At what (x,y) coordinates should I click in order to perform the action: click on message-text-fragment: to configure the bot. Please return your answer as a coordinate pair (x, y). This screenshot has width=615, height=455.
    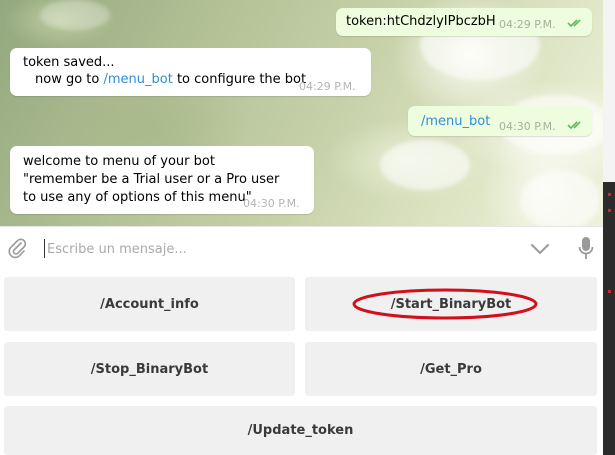
    Looking at the image, I should click on (239, 79).